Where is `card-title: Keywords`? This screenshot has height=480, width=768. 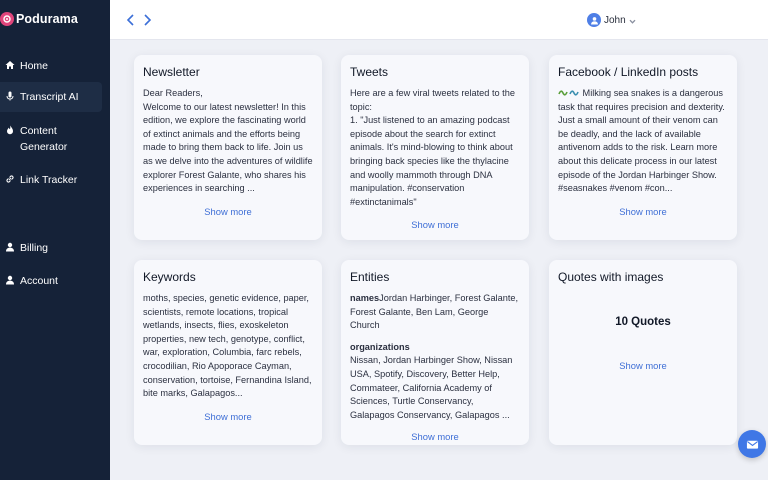 card-title: Keywords is located at coordinates (169, 277).